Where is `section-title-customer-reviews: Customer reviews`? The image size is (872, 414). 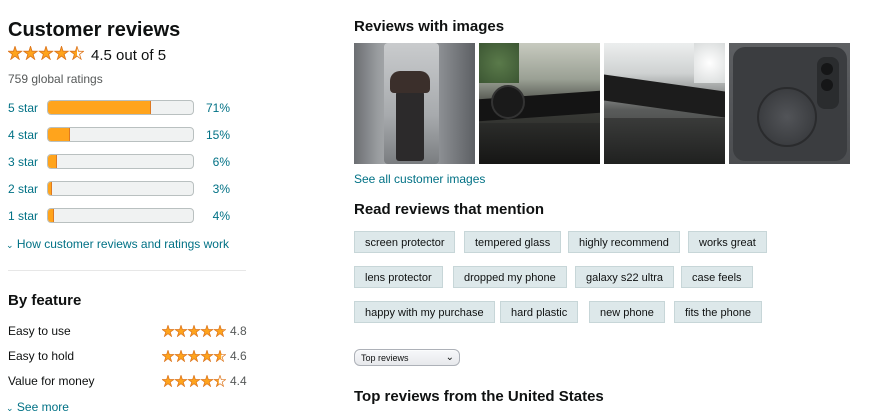 section-title-customer-reviews: Customer reviews is located at coordinates (94, 30).